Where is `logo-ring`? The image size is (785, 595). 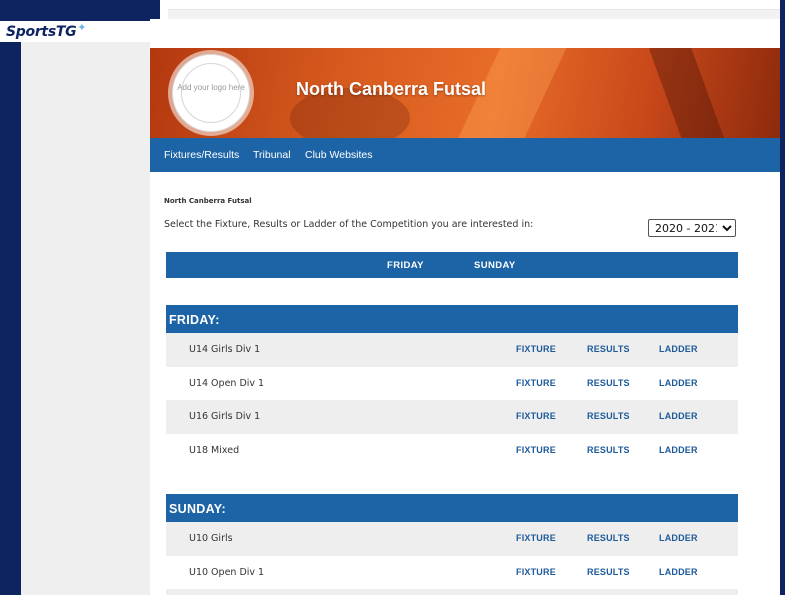
logo-ring is located at coordinates (211, 93).